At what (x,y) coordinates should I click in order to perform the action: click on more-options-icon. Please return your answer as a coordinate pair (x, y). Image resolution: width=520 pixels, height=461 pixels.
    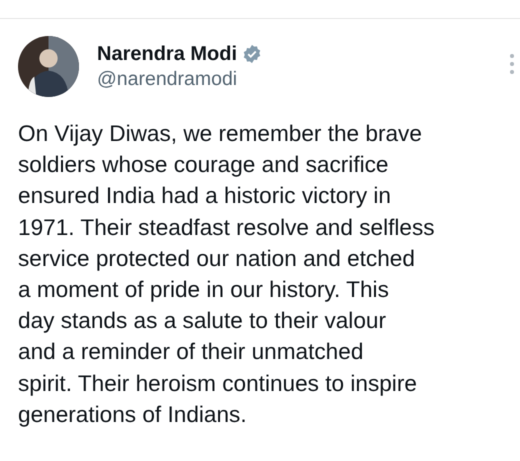
    Looking at the image, I should click on (512, 64).